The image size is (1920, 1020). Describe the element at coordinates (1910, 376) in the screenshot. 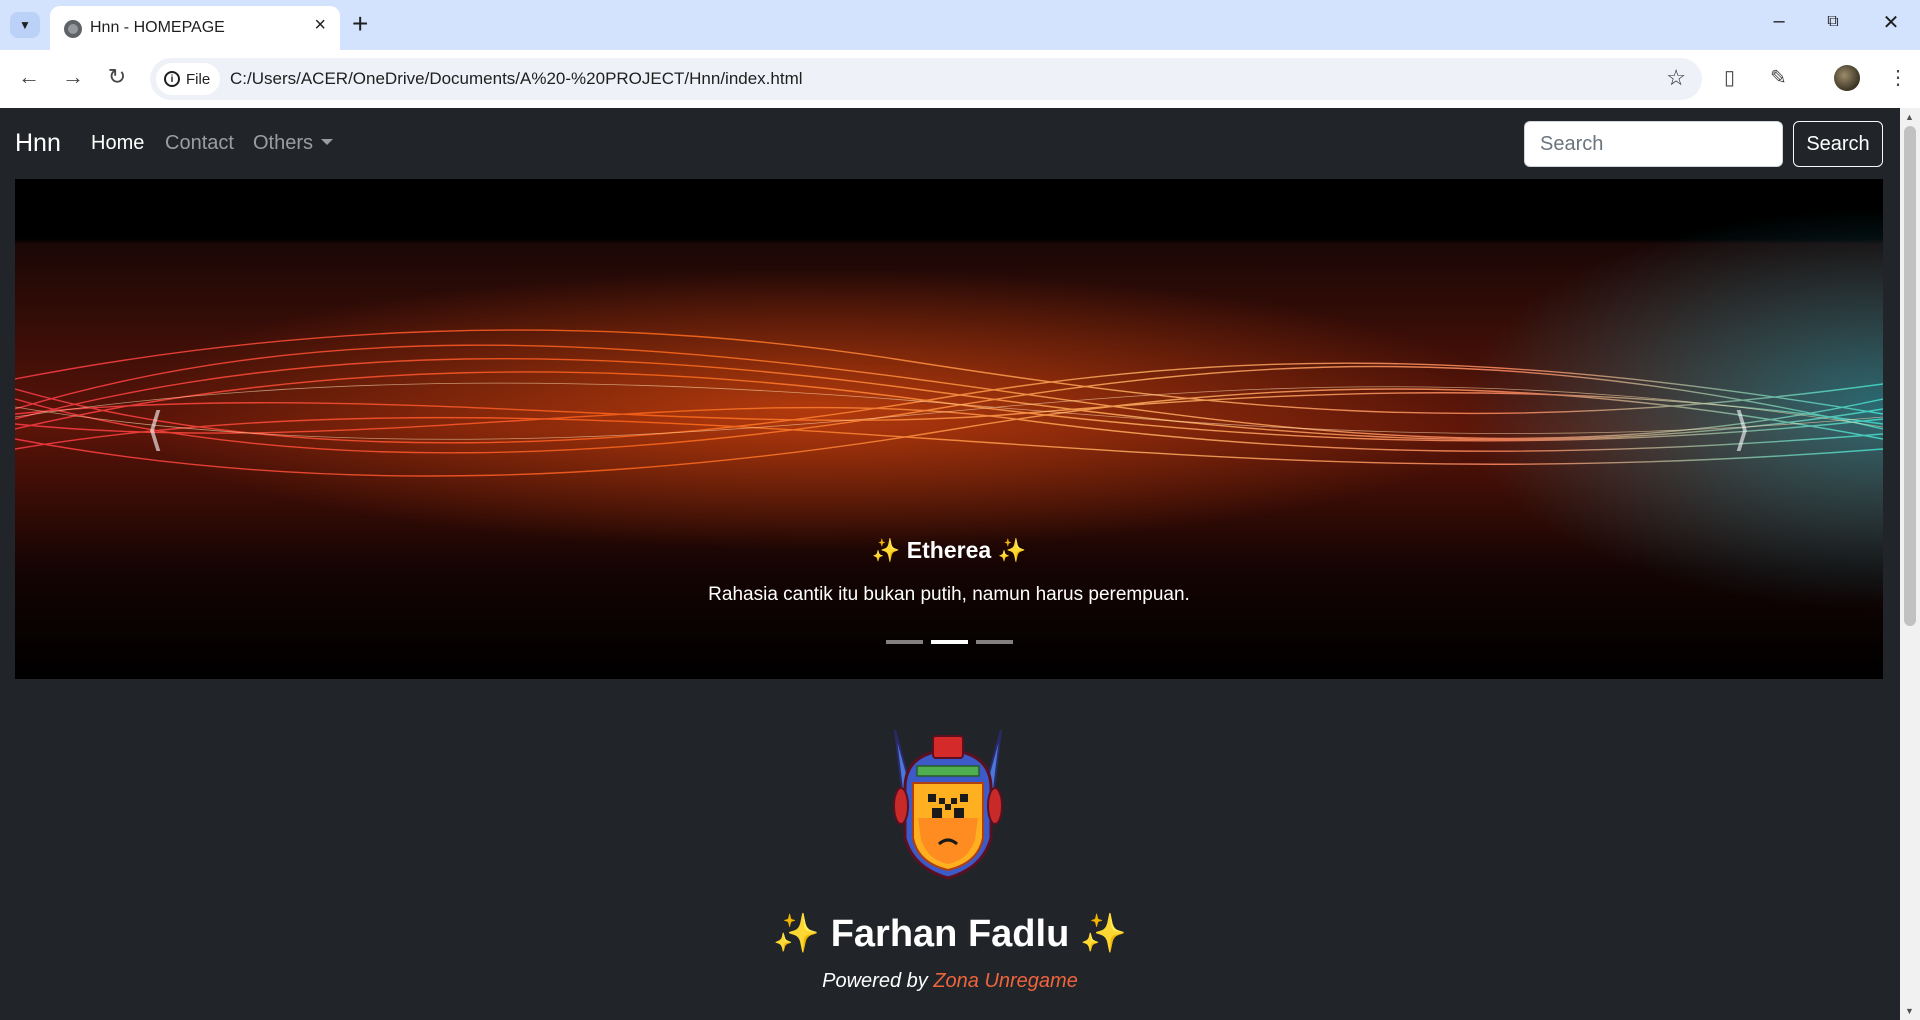

I see `scrollbar-thumb` at that location.